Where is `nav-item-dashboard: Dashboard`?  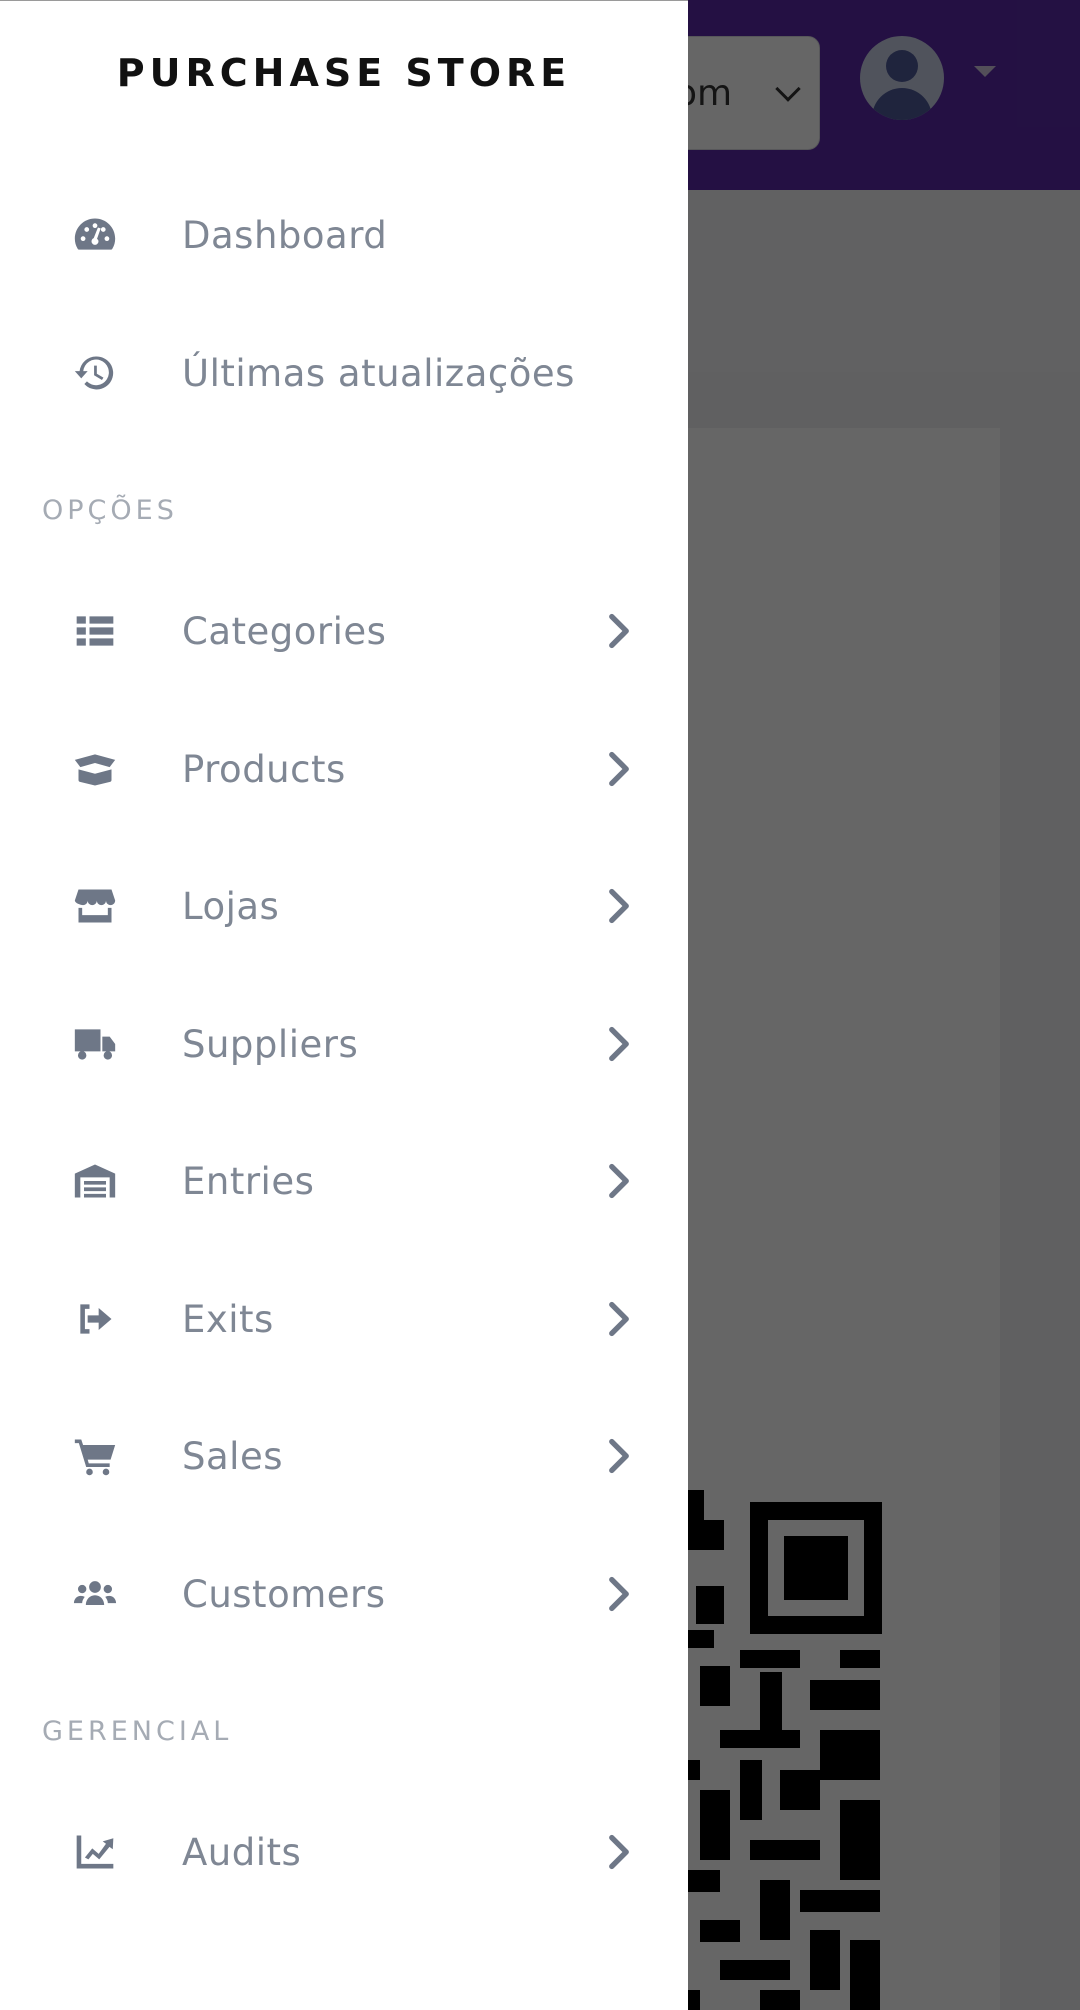
nav-item-dashboard: Dashboard is located at coordinates (344, 235).